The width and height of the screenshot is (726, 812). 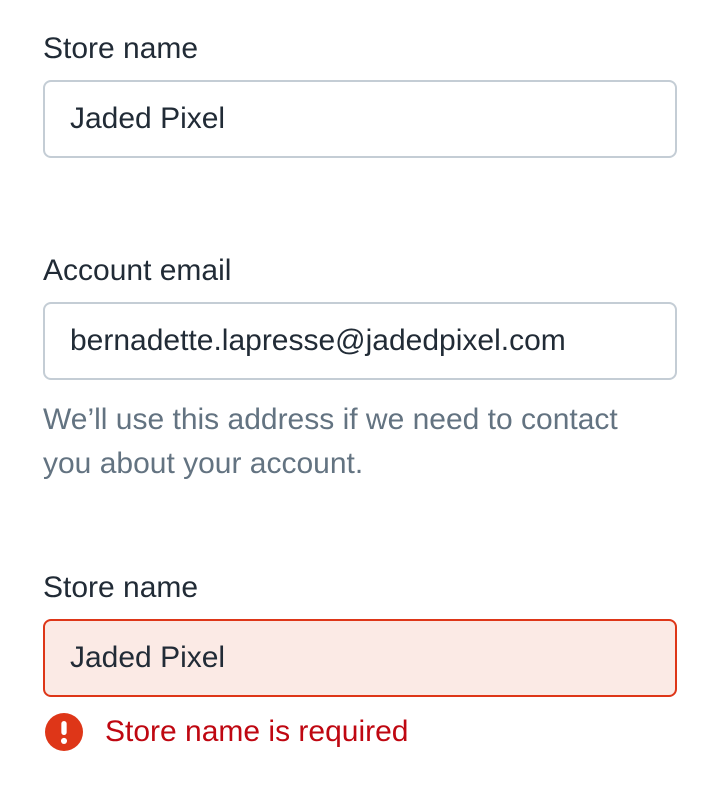 I want to click on store-name-error-input, so click(x=360, y=658).